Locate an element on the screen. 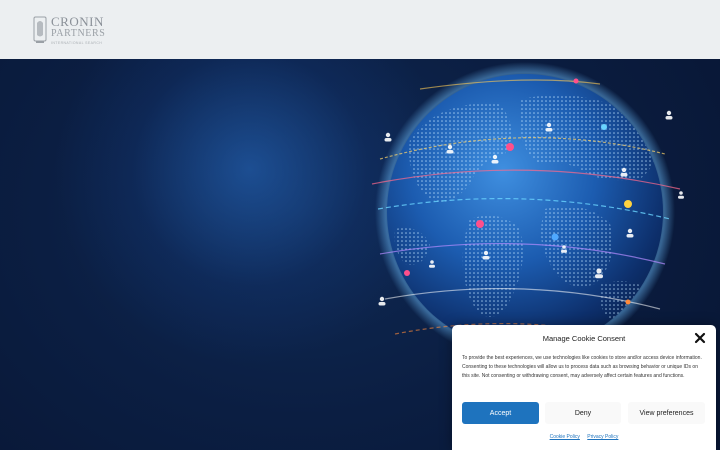 This screenshot has height=450, width=720. site-logo: CRONIN PARTNERS INTERNATIONAL SEARCH is located at coordinates (69, 30).